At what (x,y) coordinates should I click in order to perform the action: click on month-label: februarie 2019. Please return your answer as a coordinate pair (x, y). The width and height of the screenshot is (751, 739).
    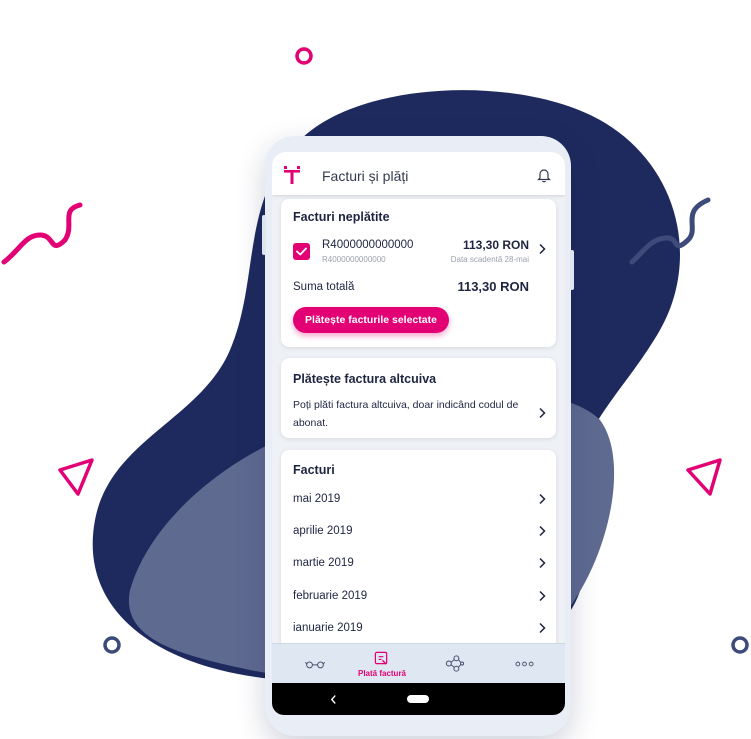
    Looking at the image, I should click on (330, 596).